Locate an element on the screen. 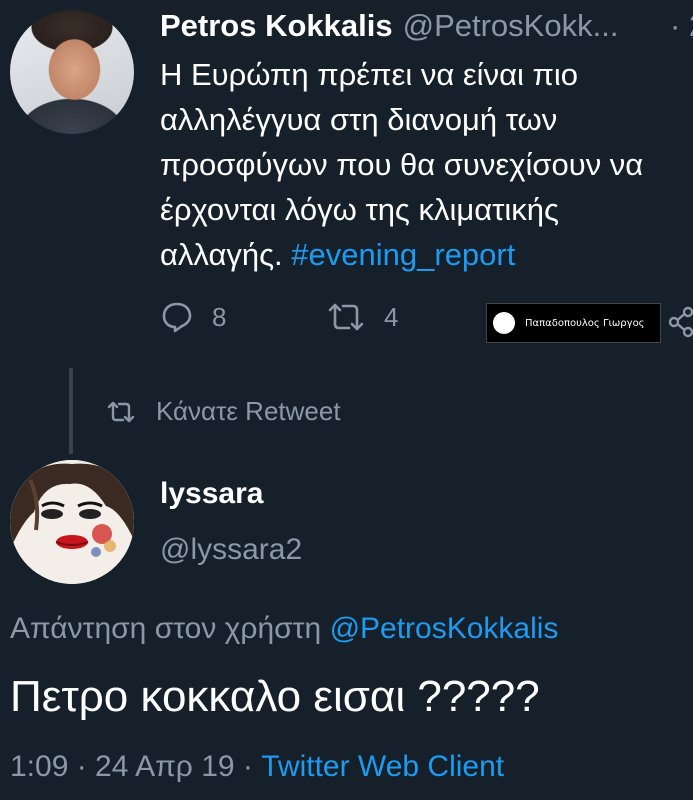 Image resolution: width=693 pixels, height=800 pixels. share-button is located at coordinates (679, 324).